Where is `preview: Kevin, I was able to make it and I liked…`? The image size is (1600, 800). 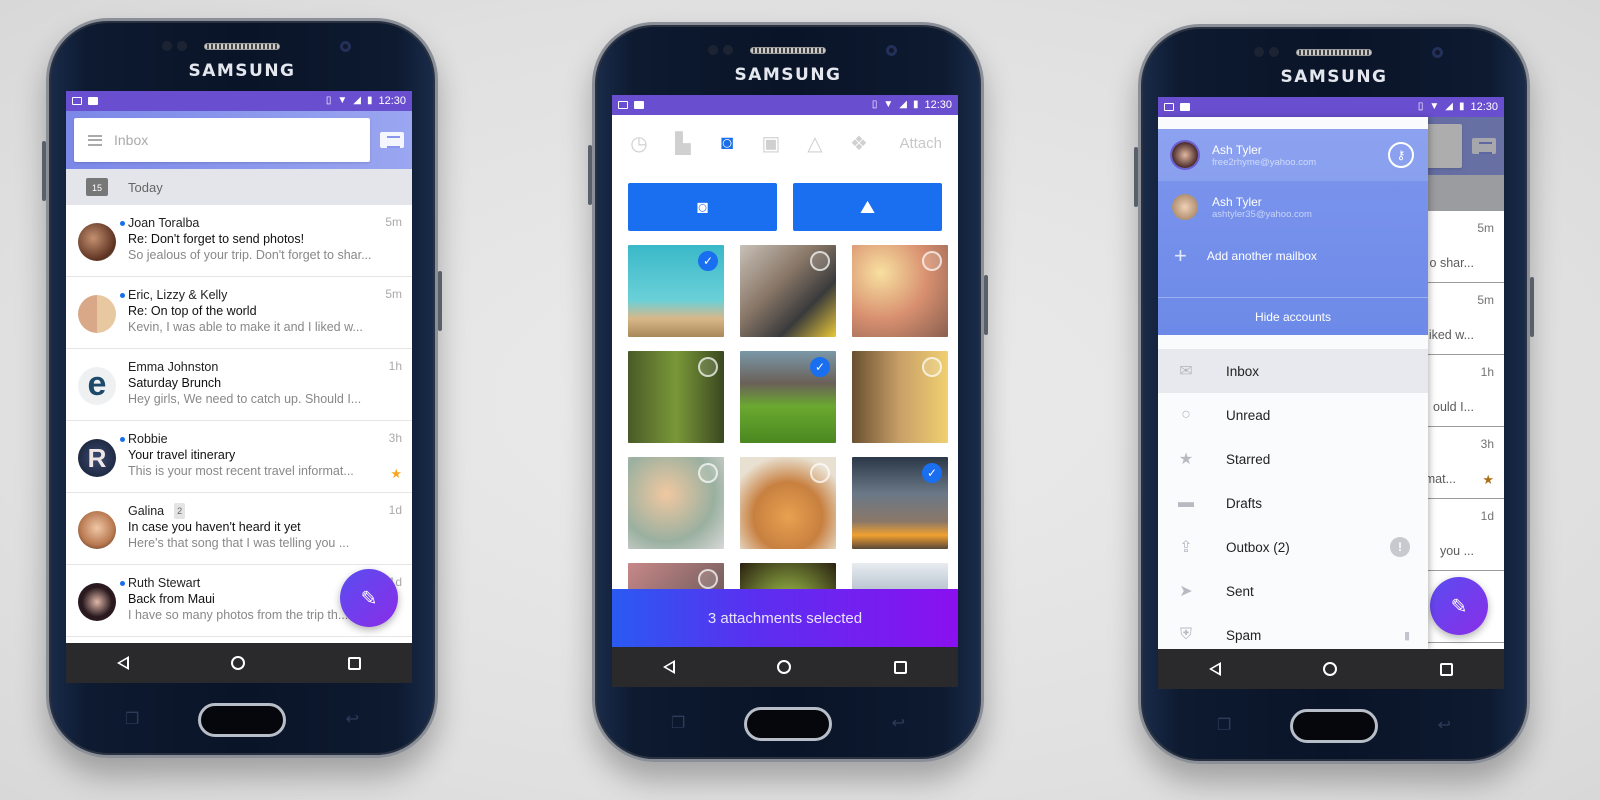 preview: Kevin, I was able to make it and I liked… is located at coordinates (245, 327).